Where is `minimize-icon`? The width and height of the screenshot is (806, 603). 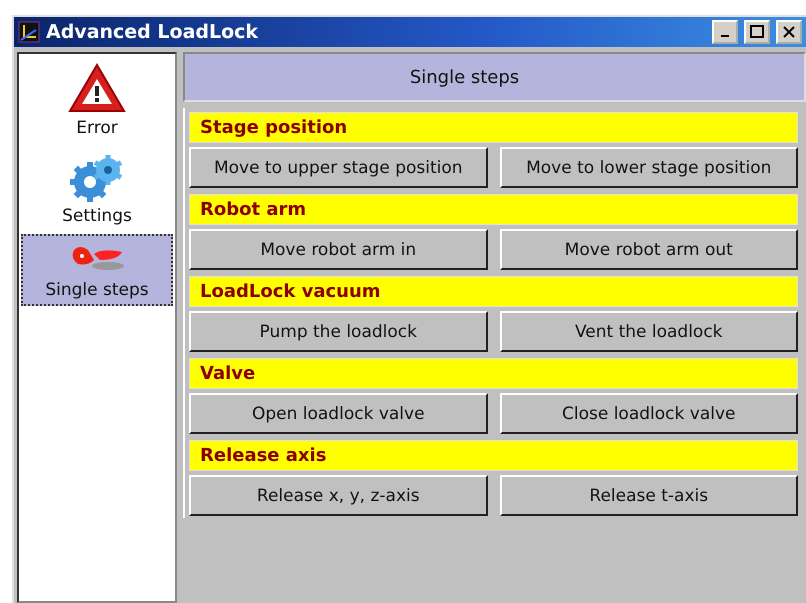 minimize-icon is located at coordinates (725, 36).